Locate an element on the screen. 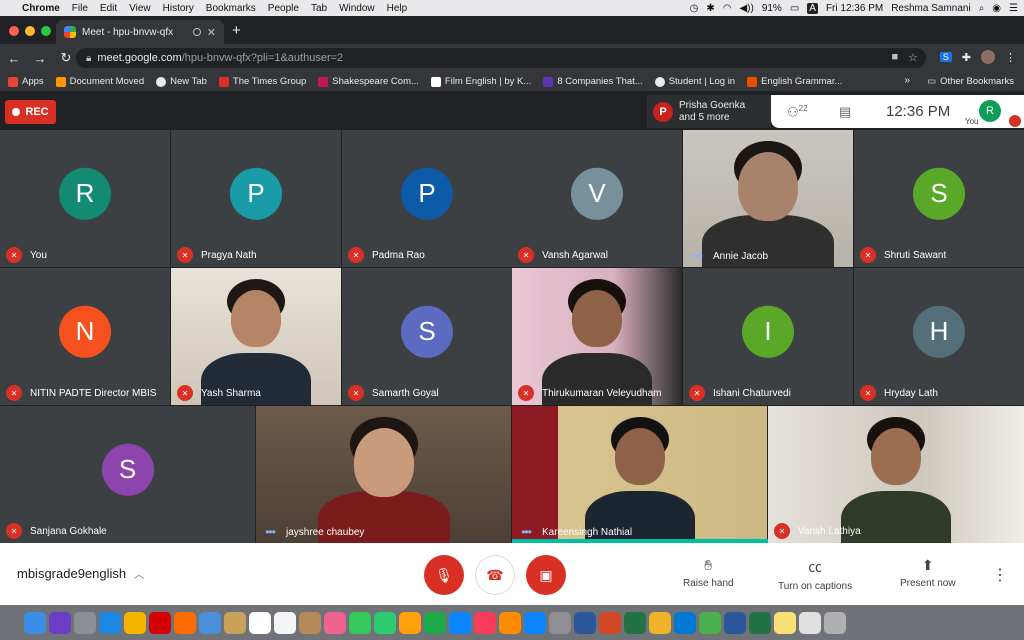 The image size is (1024, 640). participant-tile: P ✕ Pragya Nath is located at coordinates (256, 198).